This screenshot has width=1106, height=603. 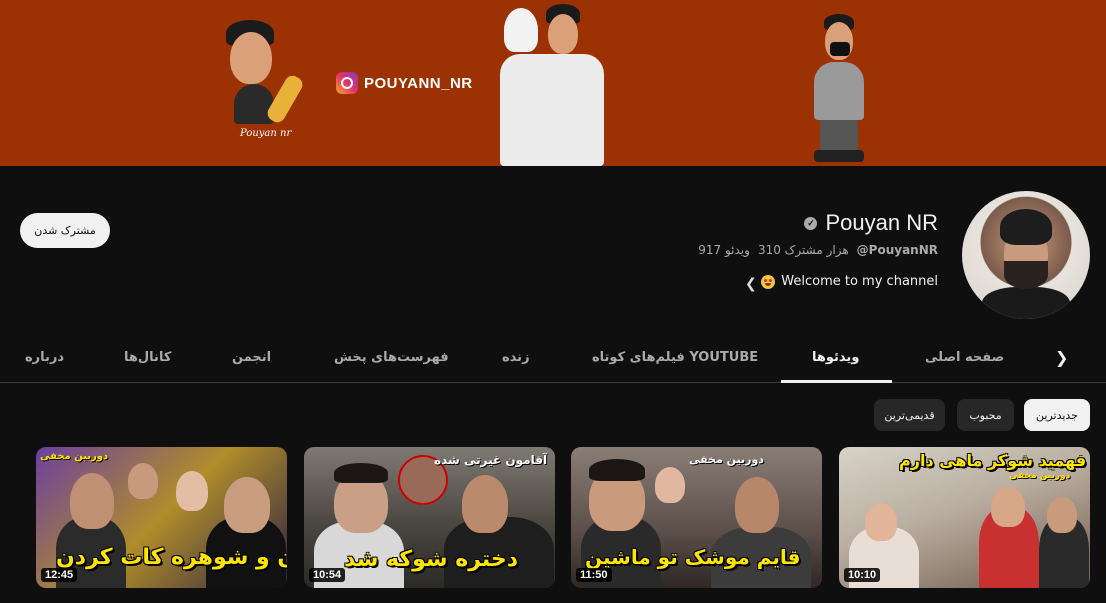 I want to click on video-duration: 10:10, so click(x=862, y=575).